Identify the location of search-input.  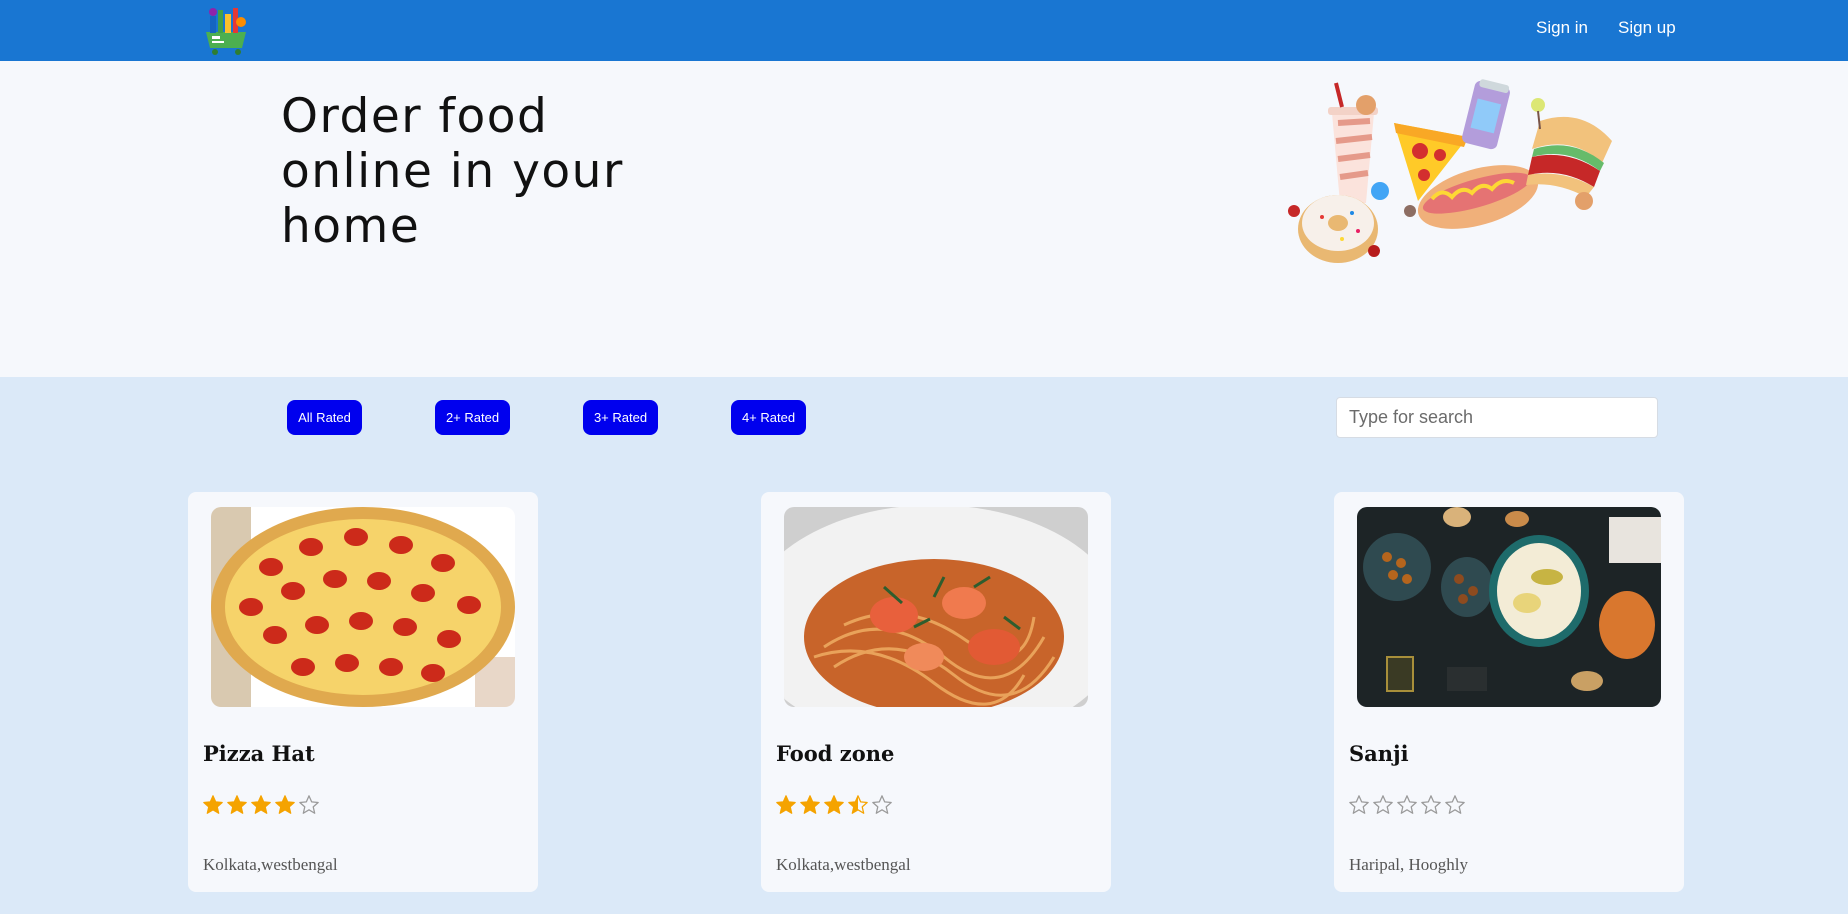
(1497, 417).